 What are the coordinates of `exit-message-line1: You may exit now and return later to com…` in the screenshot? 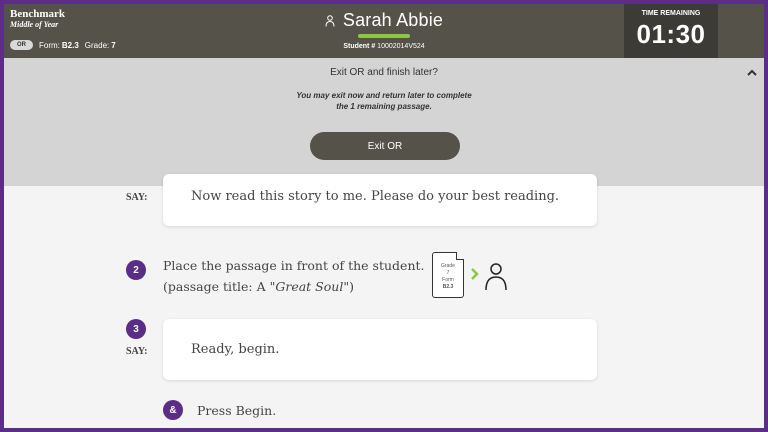 It's located at (384, 95).